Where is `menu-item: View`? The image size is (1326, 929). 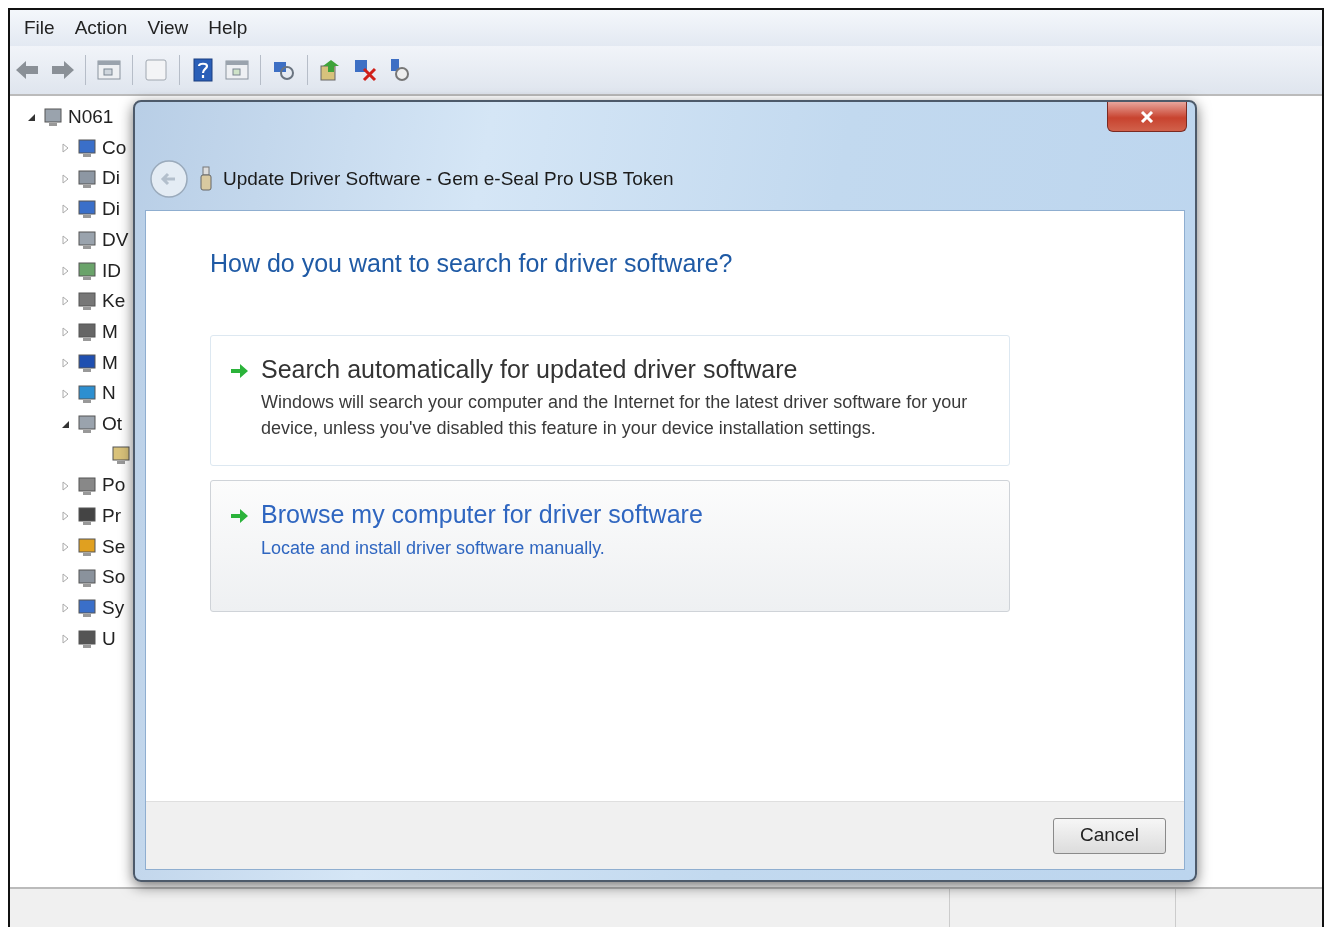
menu-item: View is located at coordinates (168, 28).